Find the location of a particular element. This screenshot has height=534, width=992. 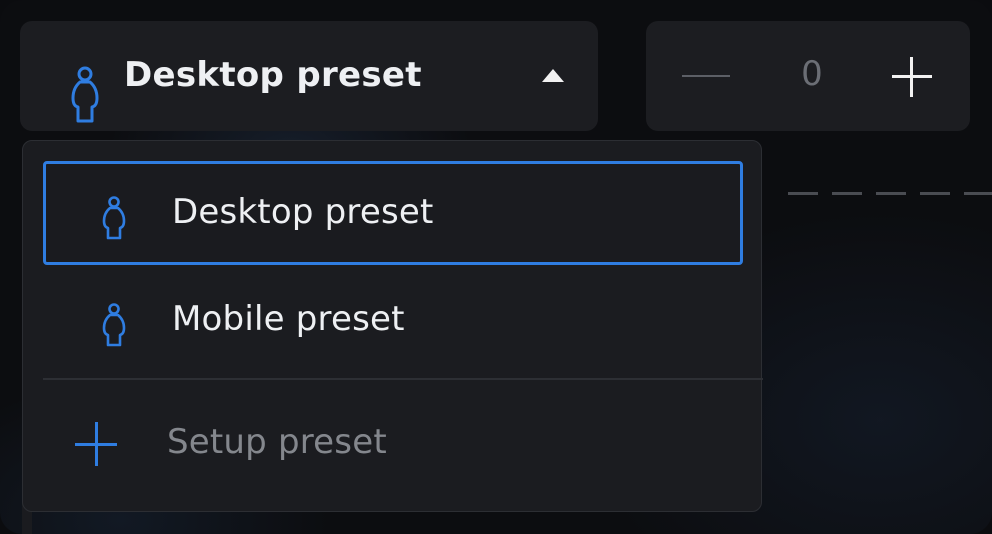

preset-select-label: Desktop preset is located at coordinates (273, 75).